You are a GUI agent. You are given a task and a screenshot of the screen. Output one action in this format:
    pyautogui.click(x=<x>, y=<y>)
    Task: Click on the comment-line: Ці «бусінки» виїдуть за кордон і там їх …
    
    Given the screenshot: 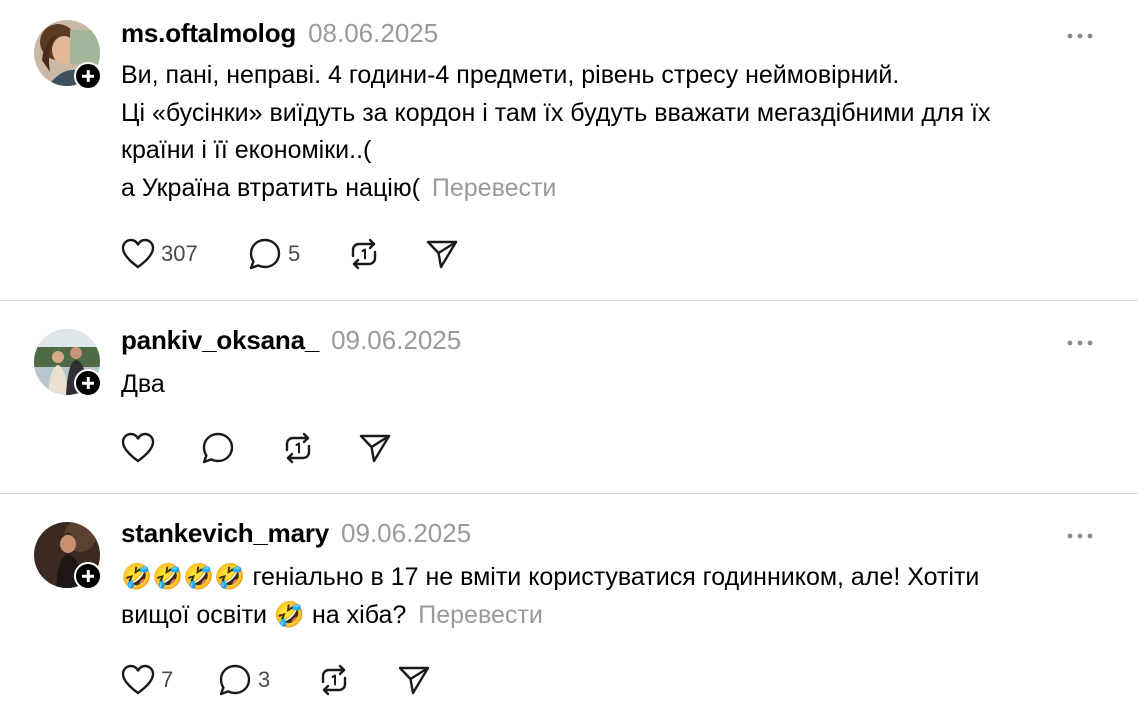 What is the action you would take?
    pyautogui.click(x=556, y=112)
    